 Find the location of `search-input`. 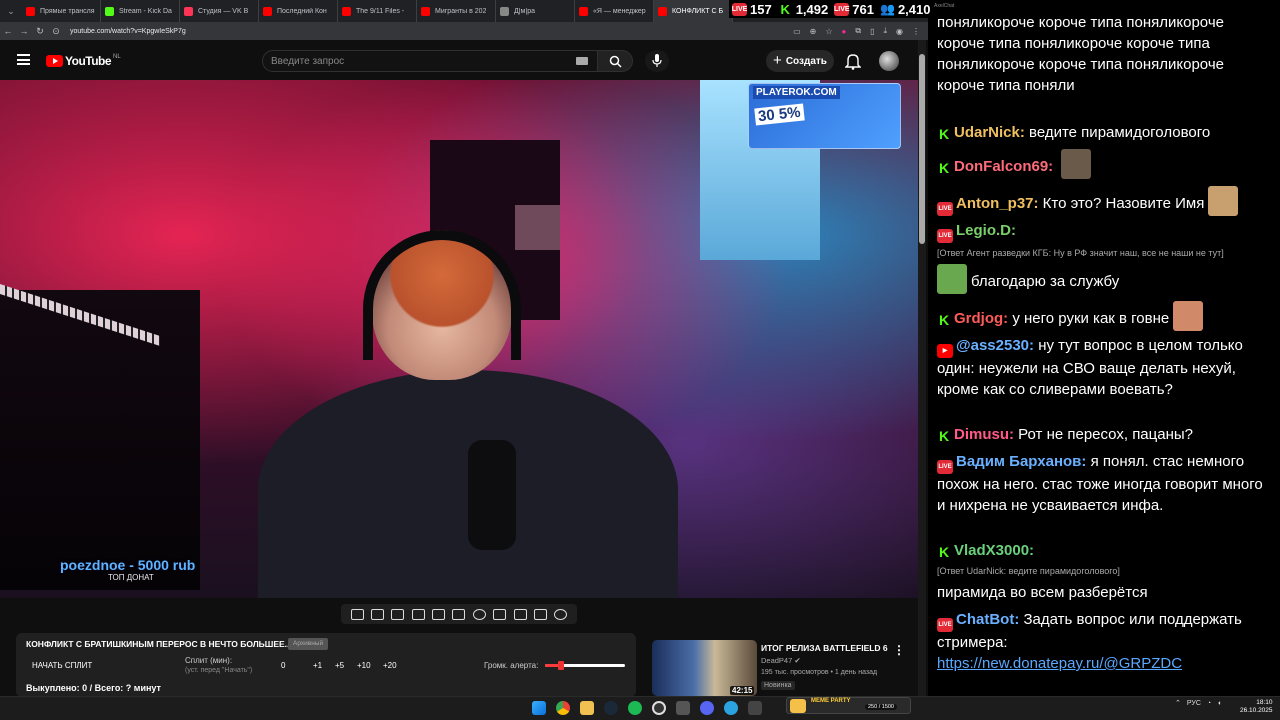

search-input is located at coordinates (430, 61).